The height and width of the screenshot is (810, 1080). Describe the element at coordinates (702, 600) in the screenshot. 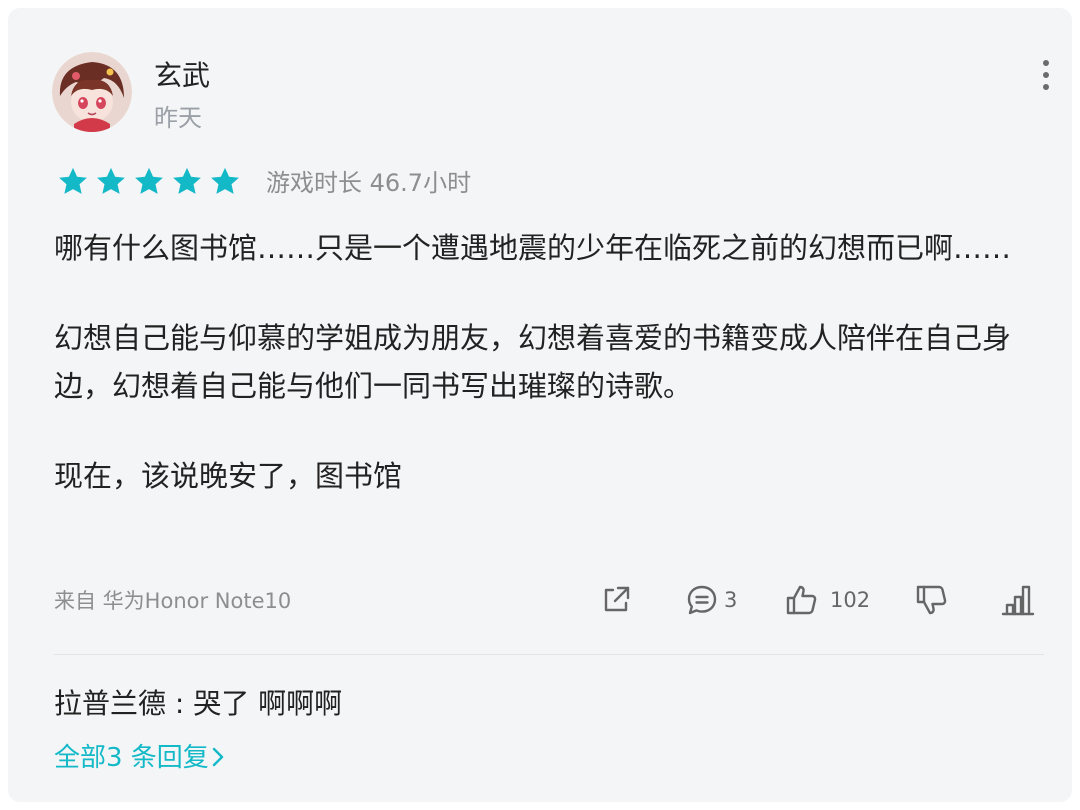

I see `comment-icon` at that location.